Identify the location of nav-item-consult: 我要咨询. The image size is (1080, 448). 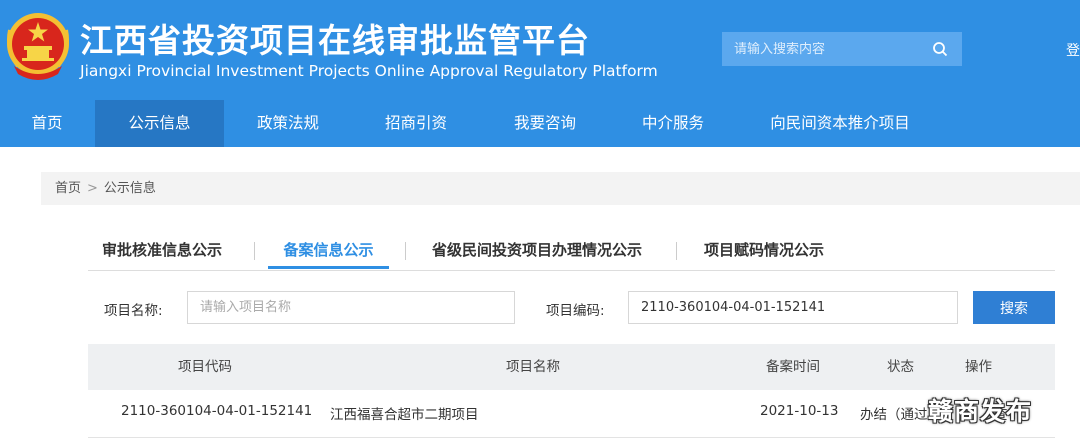
(545, 123).